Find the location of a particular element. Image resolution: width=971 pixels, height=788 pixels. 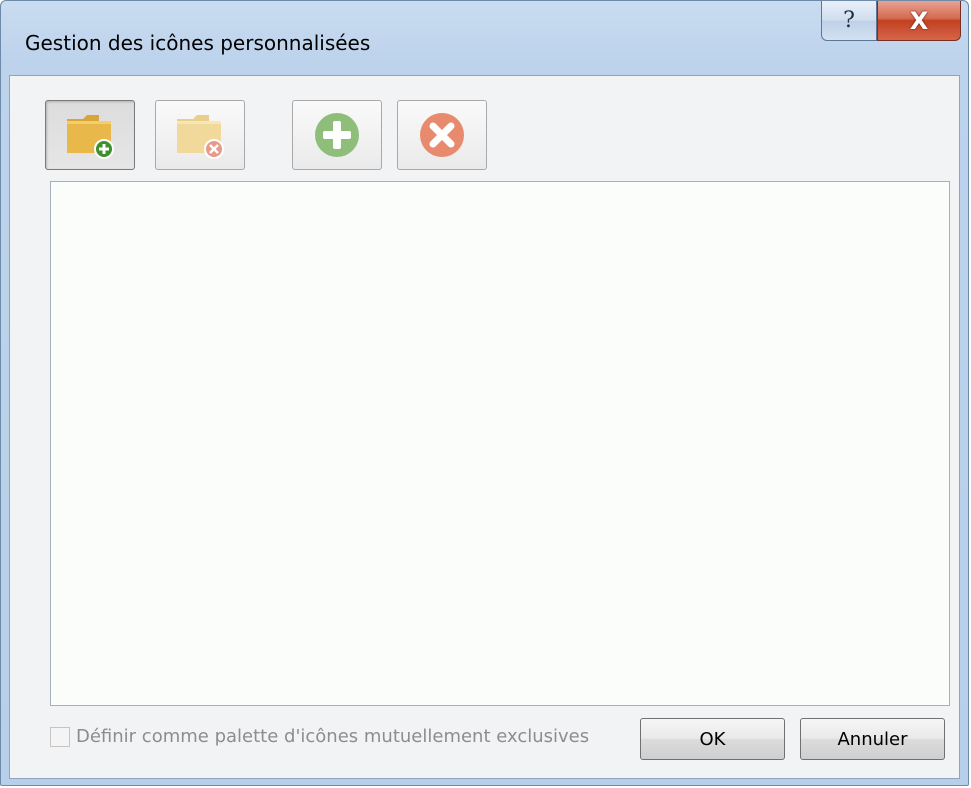

folder-add-icon is located at coordinates (90, 137).